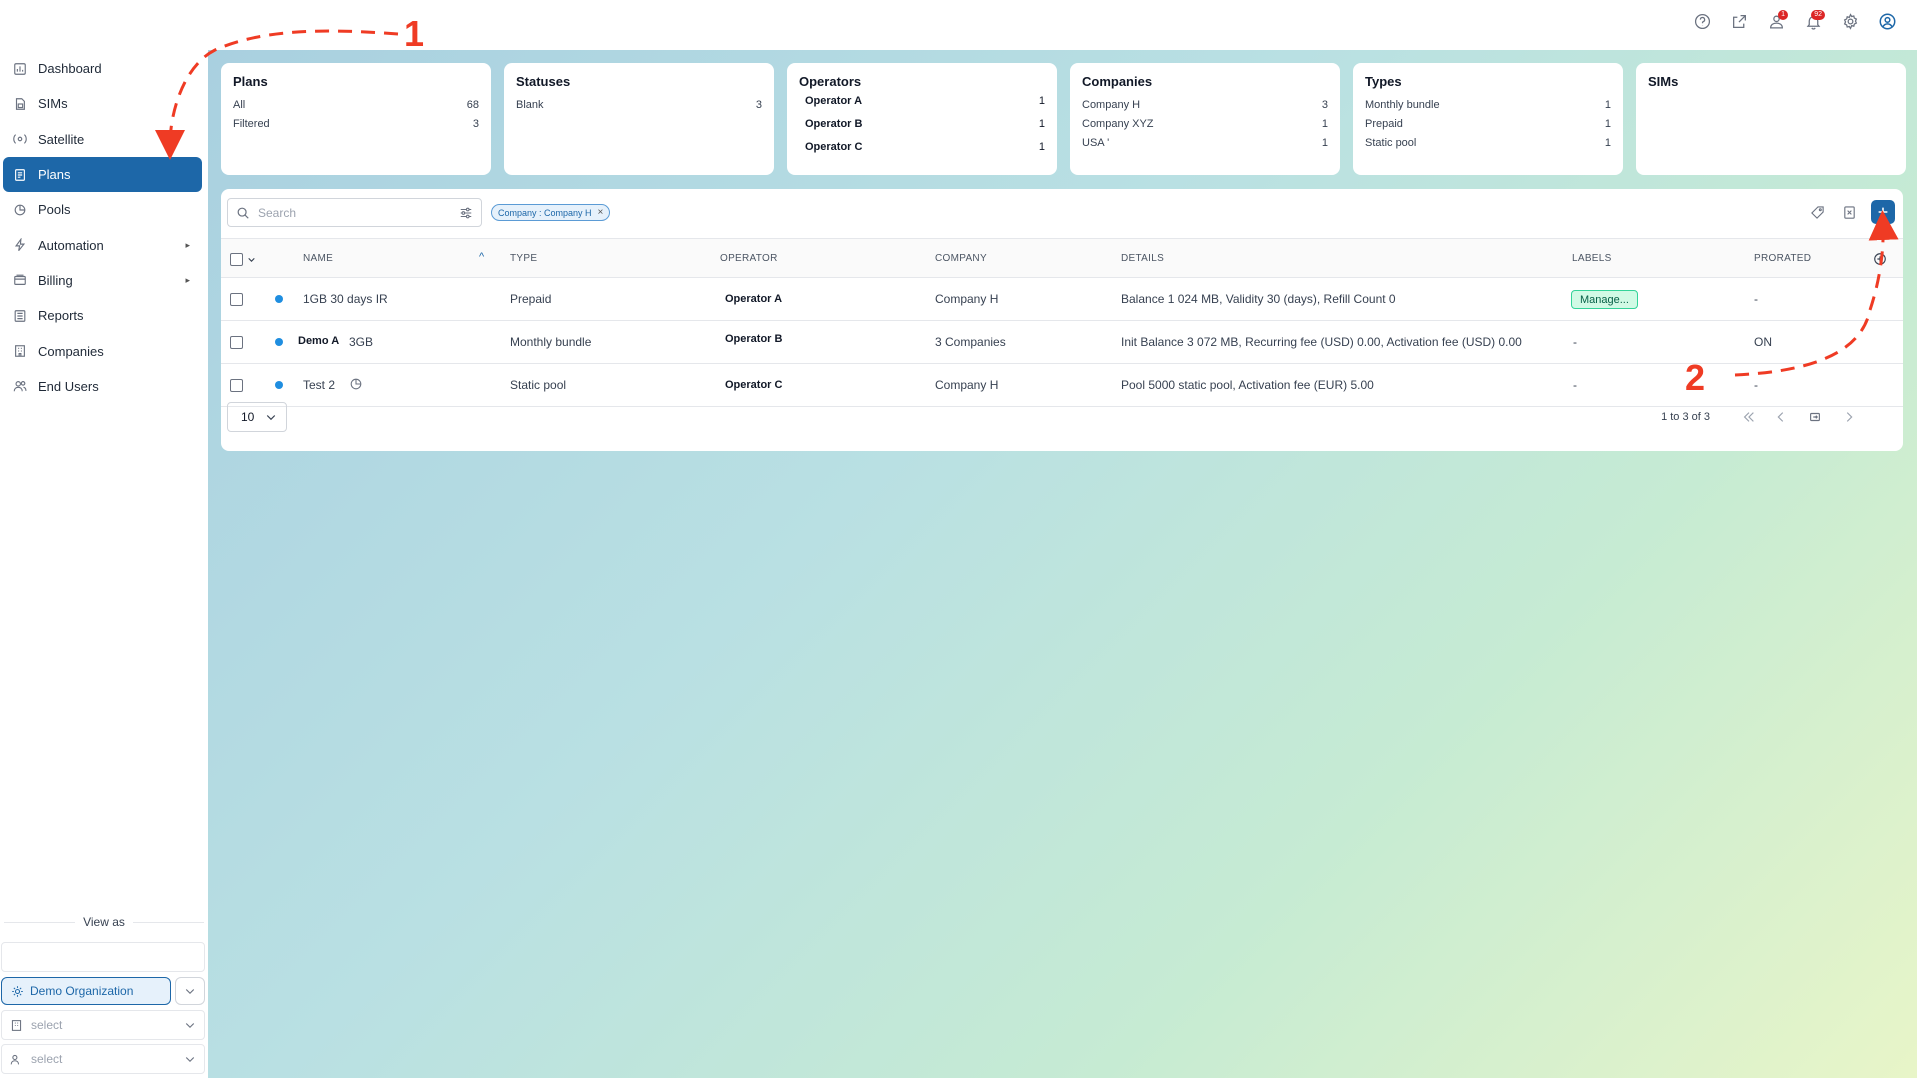  What do you see at coordinates (47, 1025) in the screenshot?
I see `company-select-placeholder: select` at bounding box center [47, 1025].